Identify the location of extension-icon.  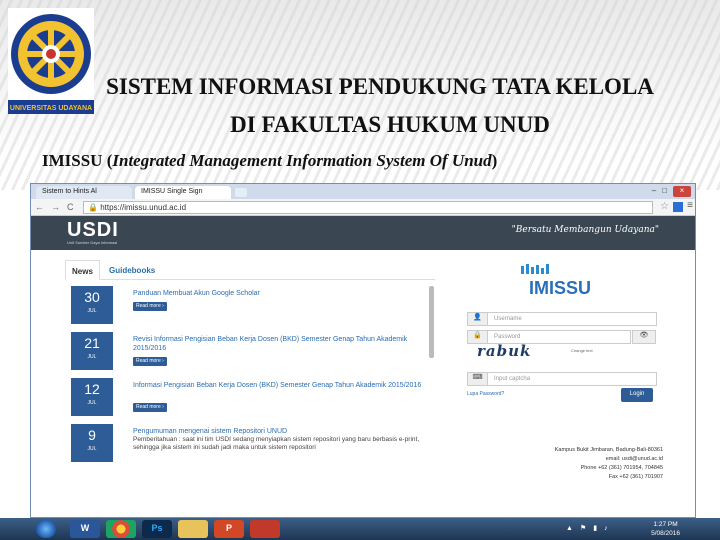
(678, 207).